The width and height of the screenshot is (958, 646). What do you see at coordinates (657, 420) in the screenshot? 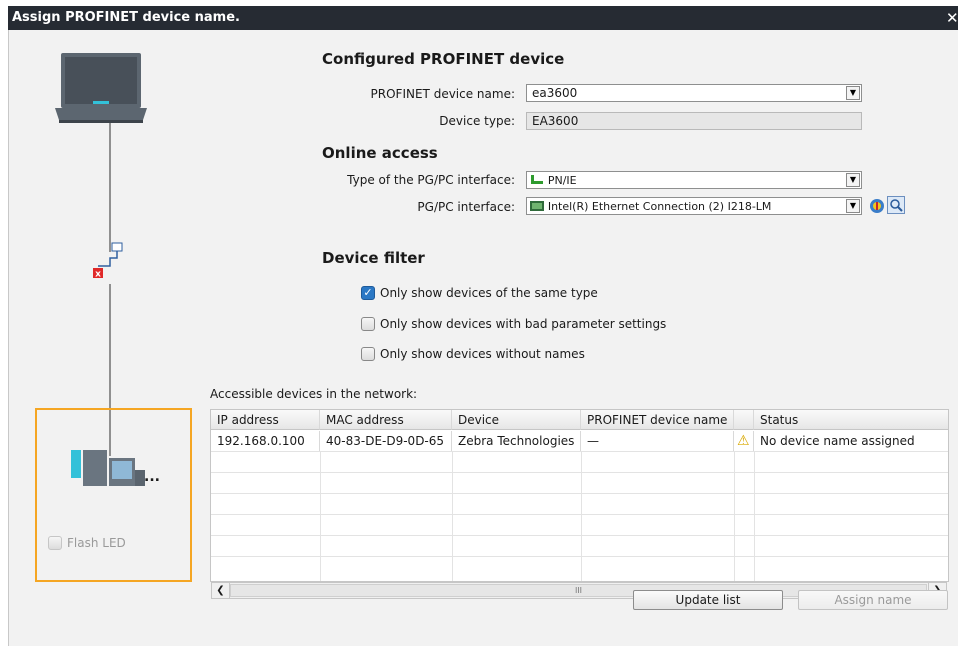
I see `column-header: PROFINET device name` at bounding box center [657, 420].